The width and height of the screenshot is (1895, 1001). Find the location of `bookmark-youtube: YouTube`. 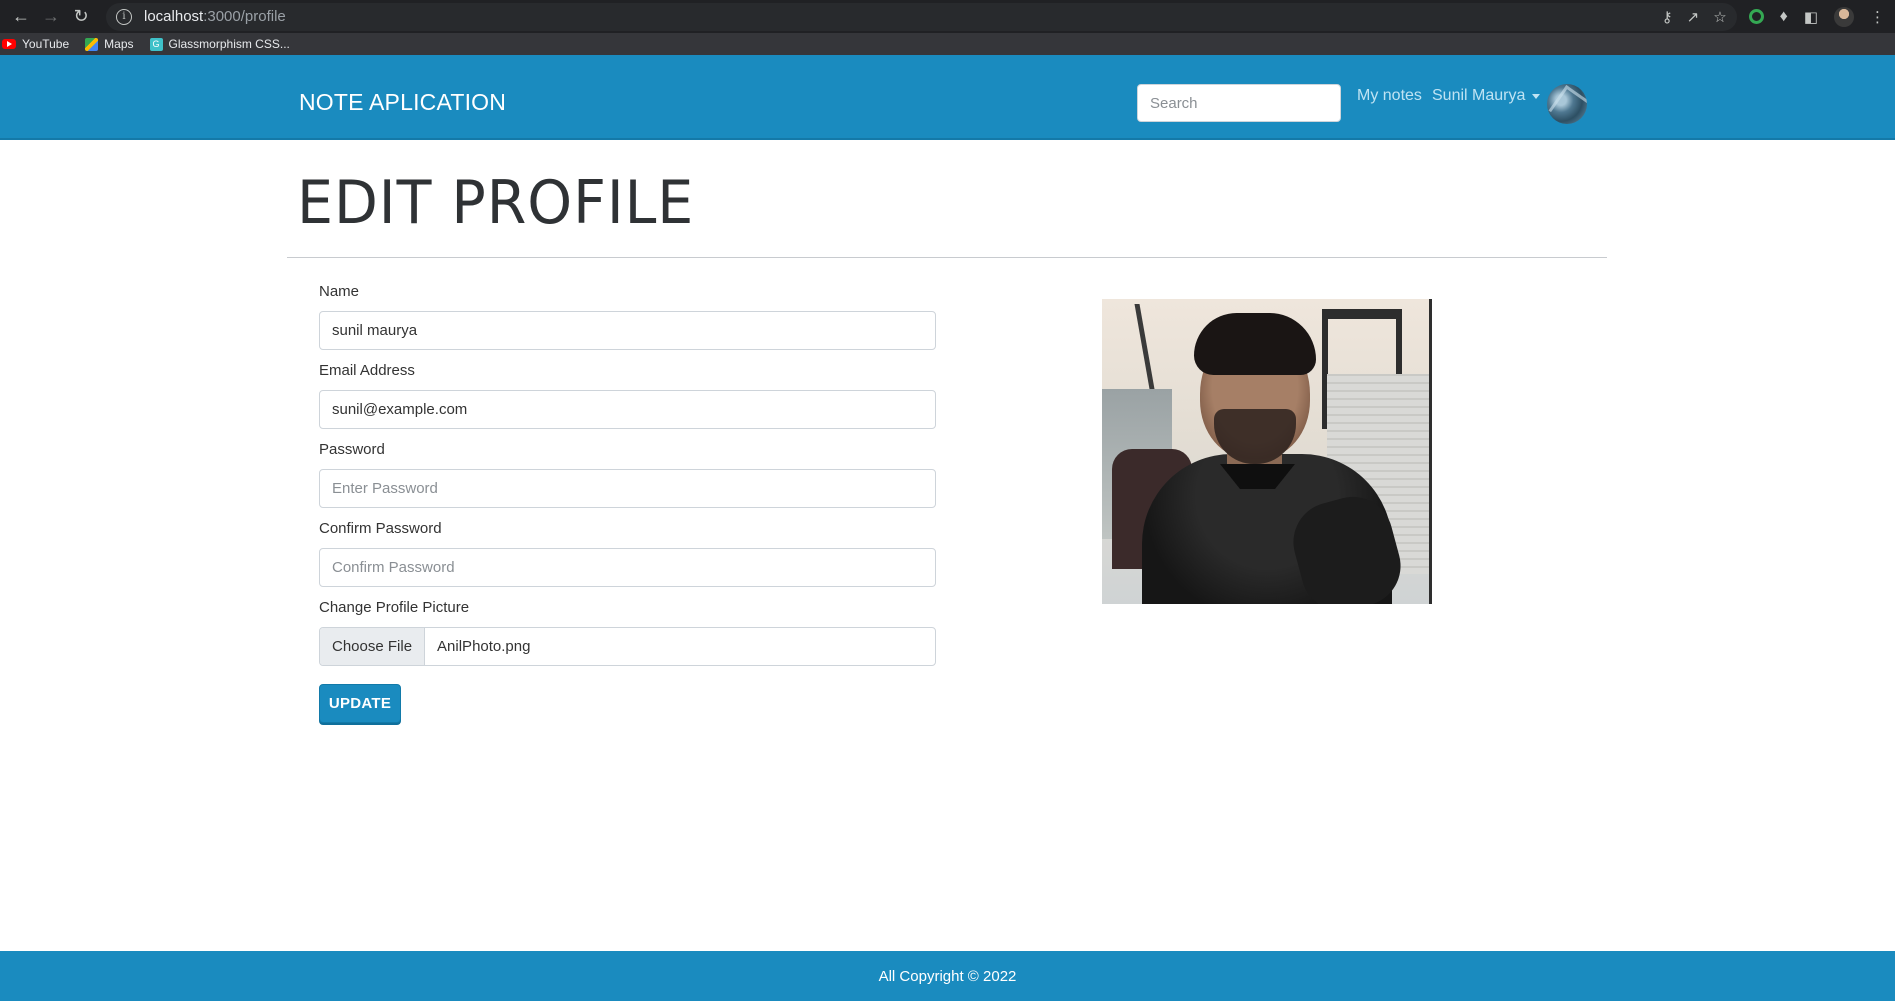

bookmark-youtube: YouTube is located at coordinates (35, 44).